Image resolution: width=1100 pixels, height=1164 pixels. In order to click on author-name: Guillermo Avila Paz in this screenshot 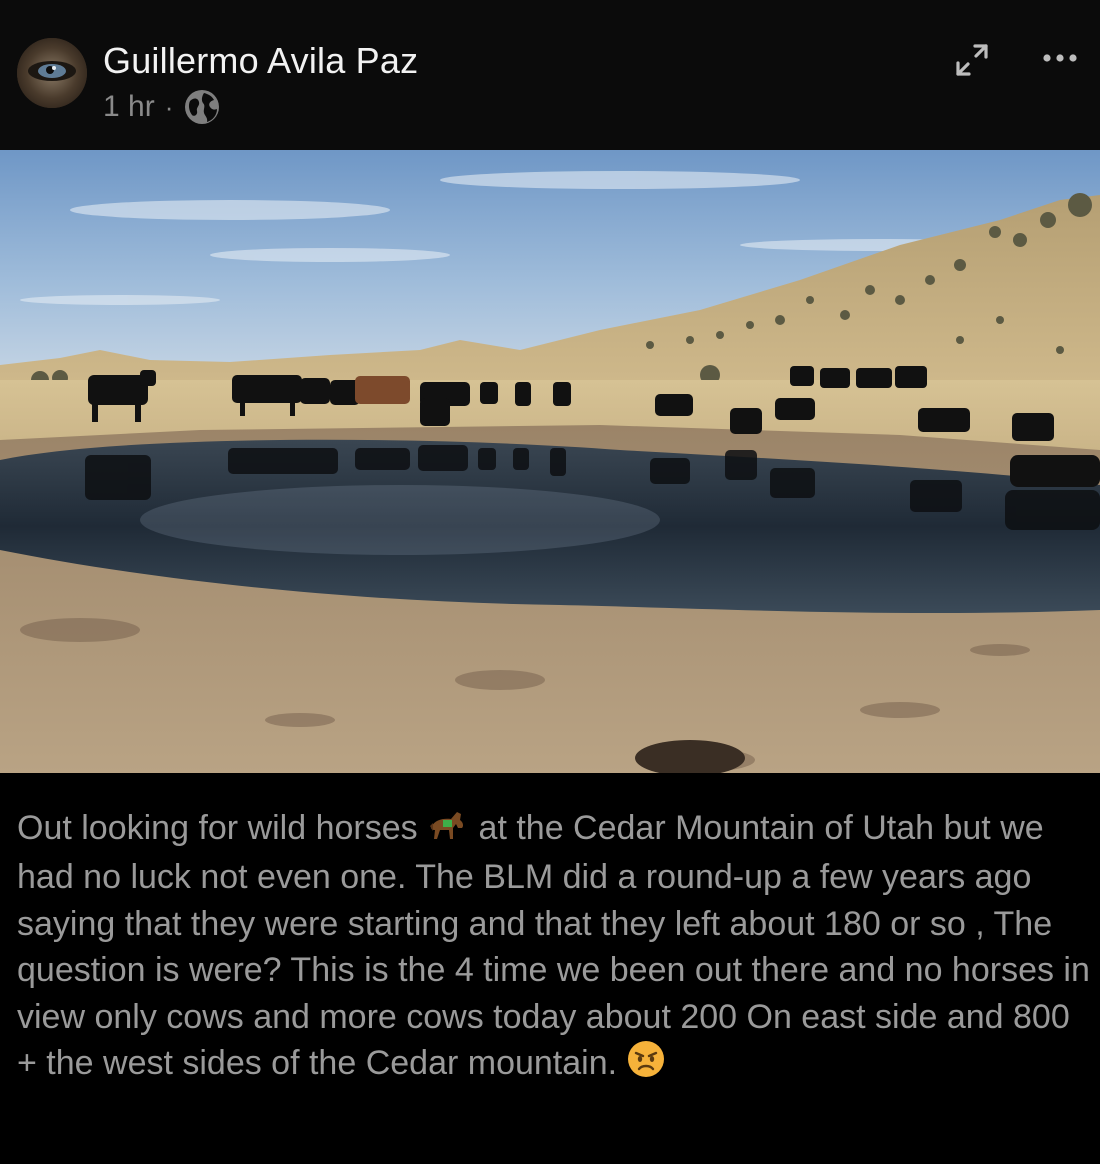, I will do `click(260, 61)`.